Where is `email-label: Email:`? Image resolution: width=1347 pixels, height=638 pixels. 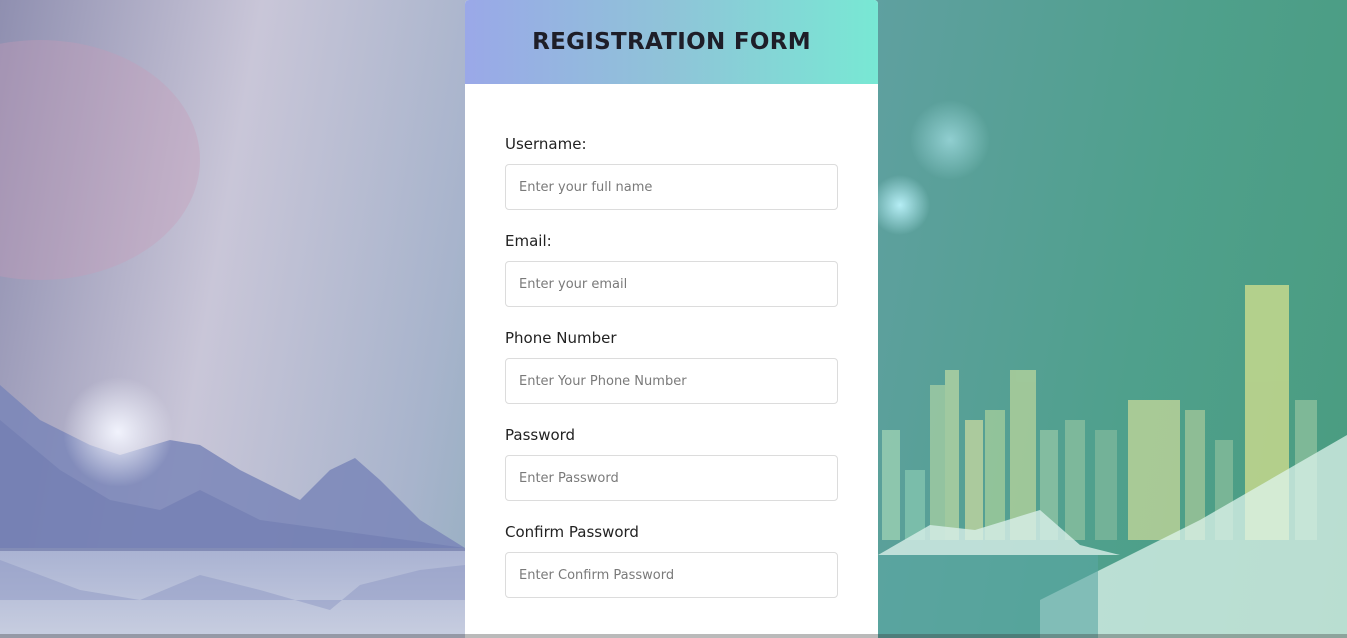 email-label: Email: is located at coordinates (528, 241).